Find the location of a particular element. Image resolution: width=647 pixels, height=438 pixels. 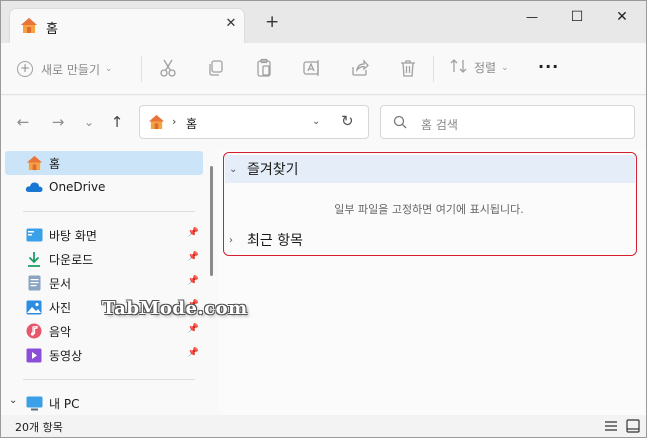

plus-icon: + is located at coordinates (25, 69).